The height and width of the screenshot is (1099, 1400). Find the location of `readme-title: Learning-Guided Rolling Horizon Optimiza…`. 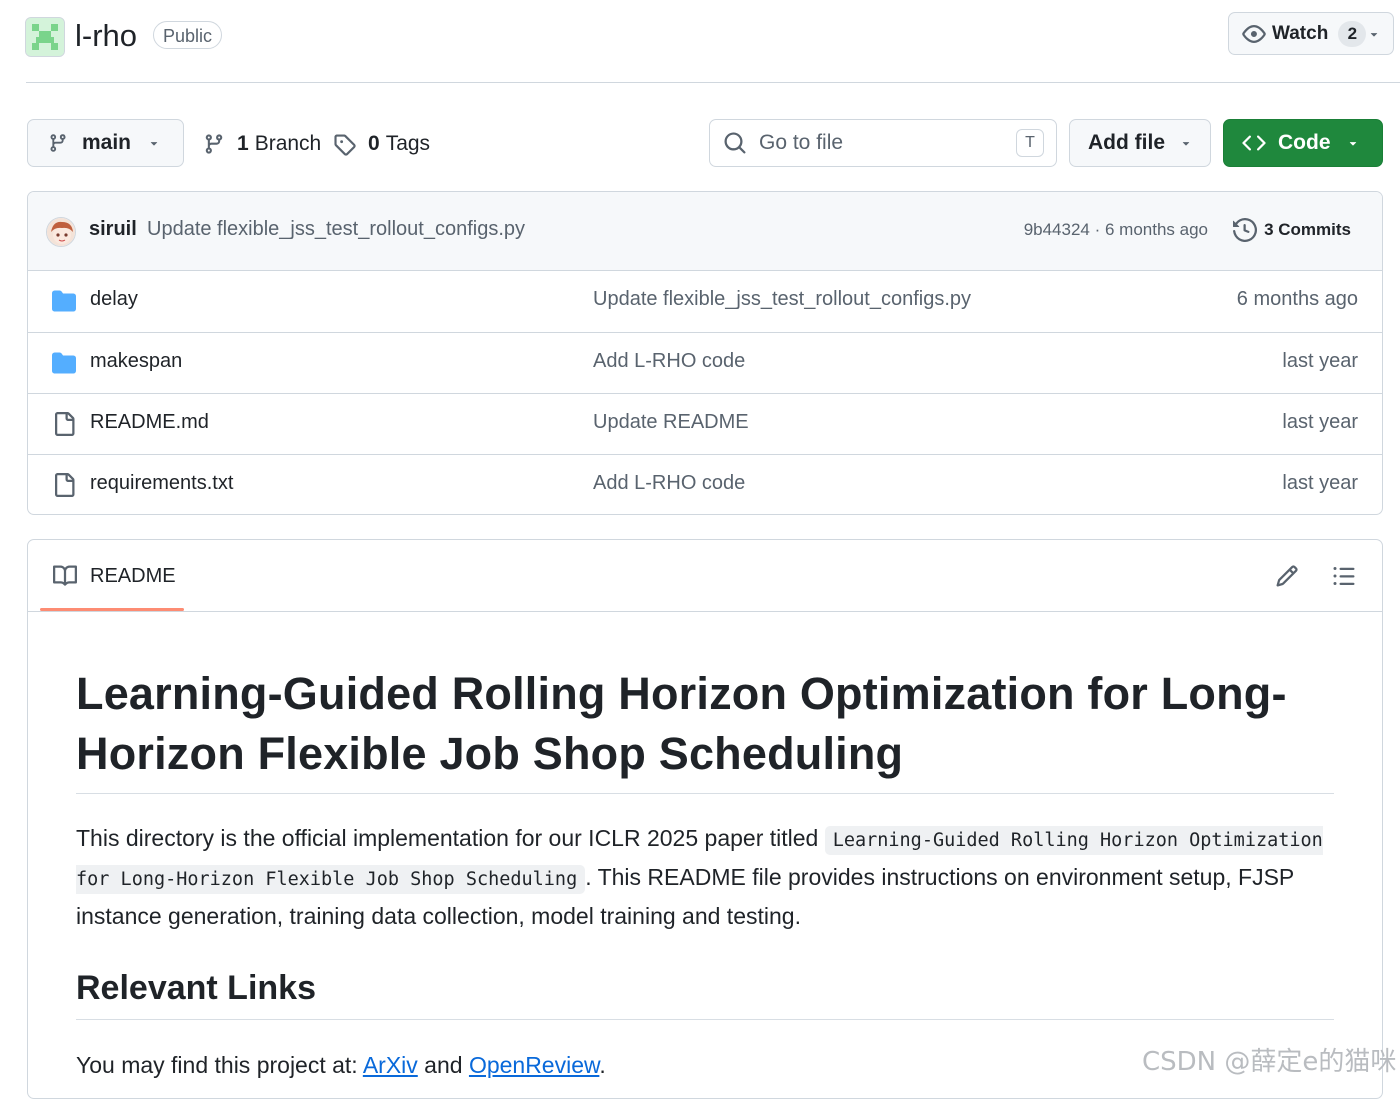

readme-title: Learning-Guided Rolling Horizon Optimiza… is located at coordinates (681, 723).